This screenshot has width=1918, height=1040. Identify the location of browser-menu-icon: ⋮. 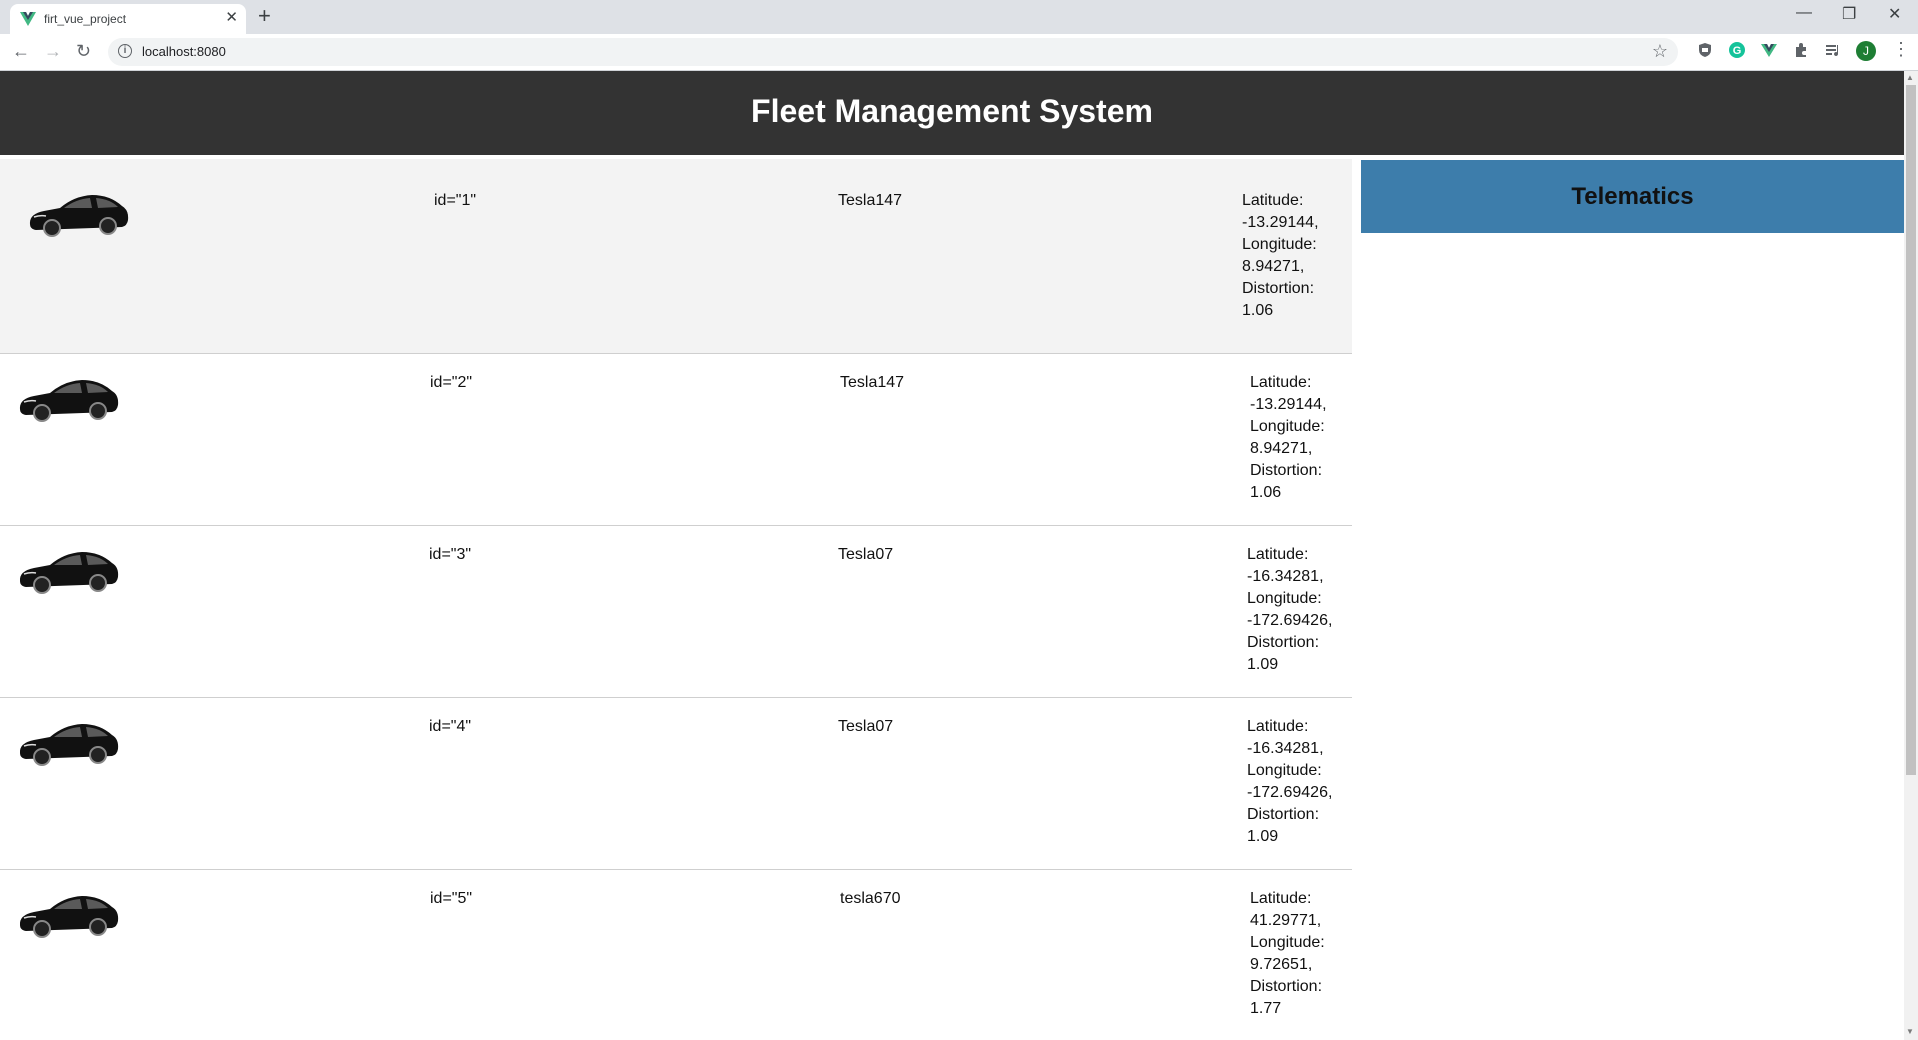
(1901, 49).